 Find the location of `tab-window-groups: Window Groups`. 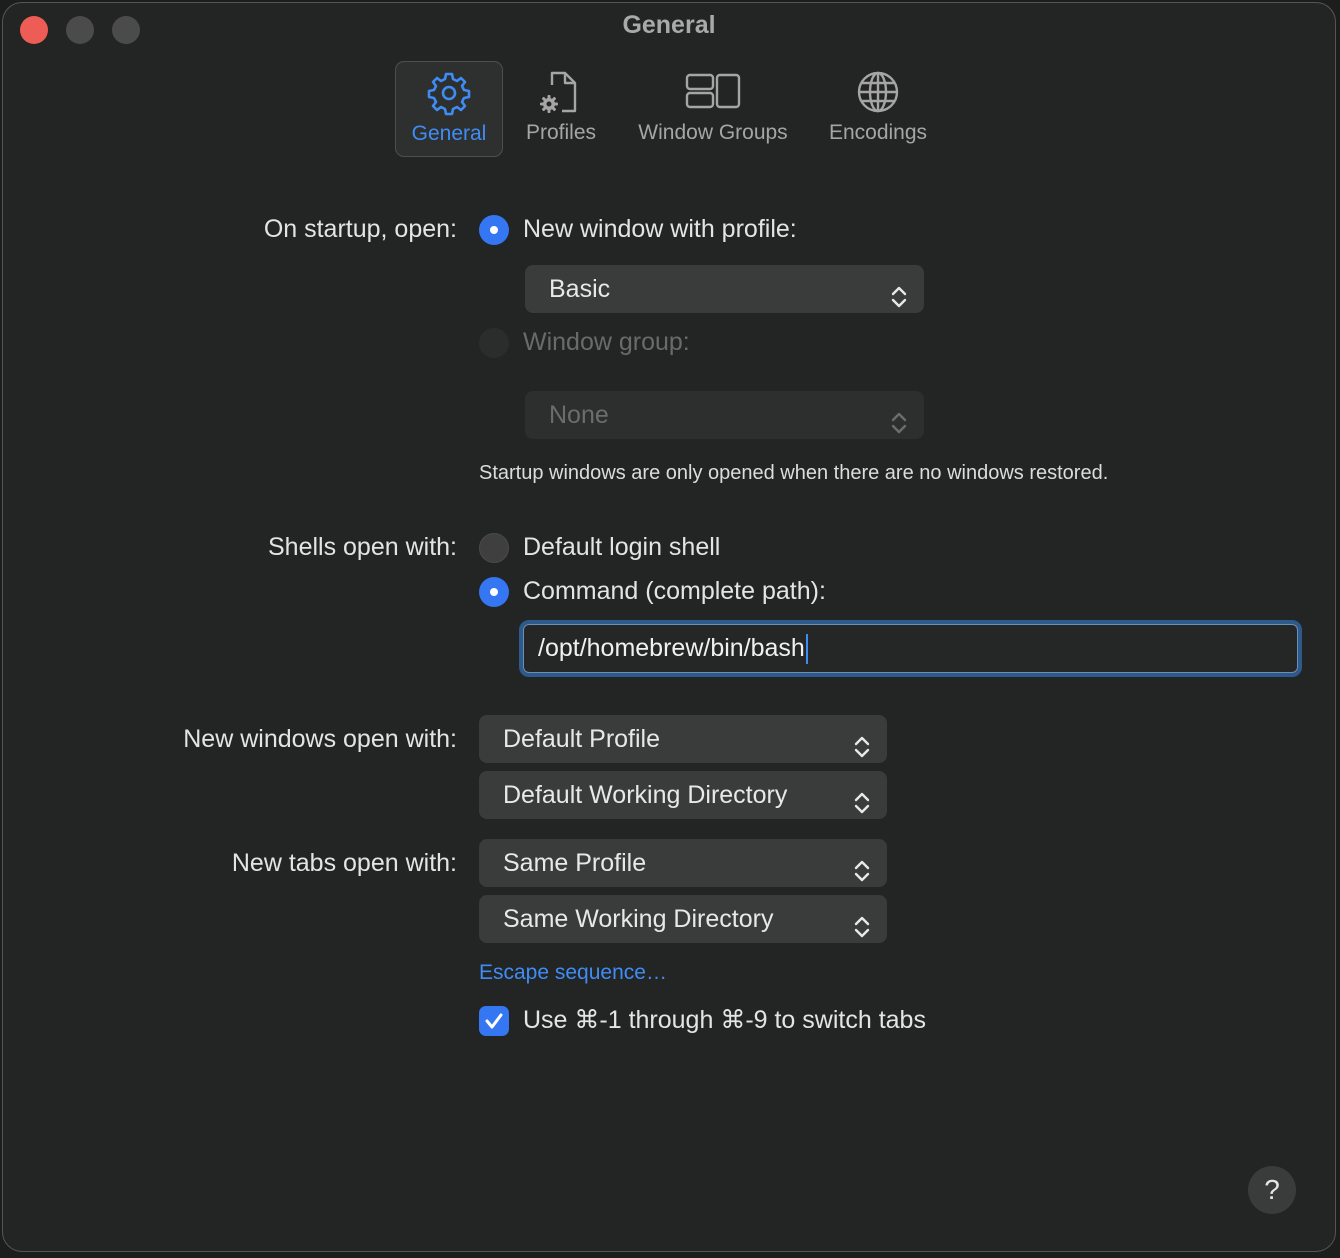

tab-window-groups: Window Groups is located at coordinates (713, 109).